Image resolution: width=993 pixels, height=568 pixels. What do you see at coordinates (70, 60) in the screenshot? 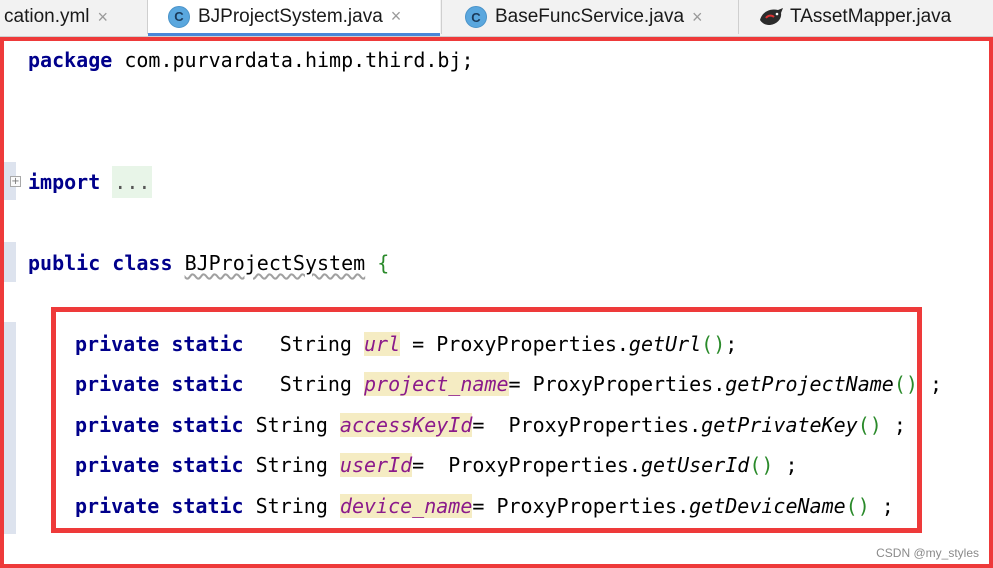
I see `keyword: package` at bounding box center [70, 60].